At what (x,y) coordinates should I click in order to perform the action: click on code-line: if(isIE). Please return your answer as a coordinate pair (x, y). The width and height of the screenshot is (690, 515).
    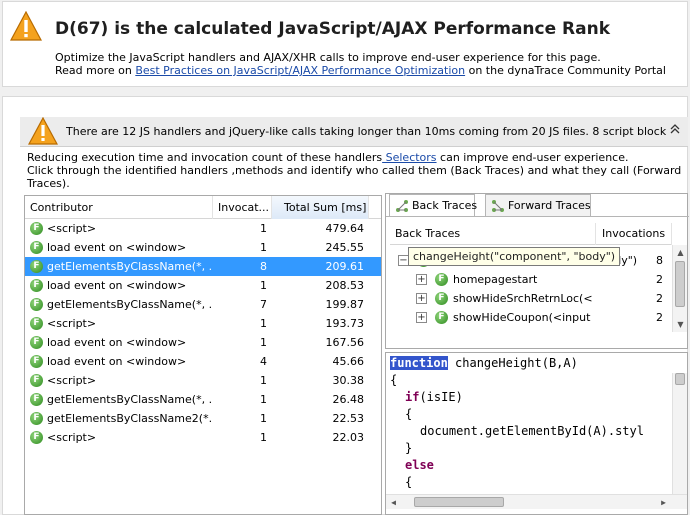
    Looking at the image, I should click on (434, 397).